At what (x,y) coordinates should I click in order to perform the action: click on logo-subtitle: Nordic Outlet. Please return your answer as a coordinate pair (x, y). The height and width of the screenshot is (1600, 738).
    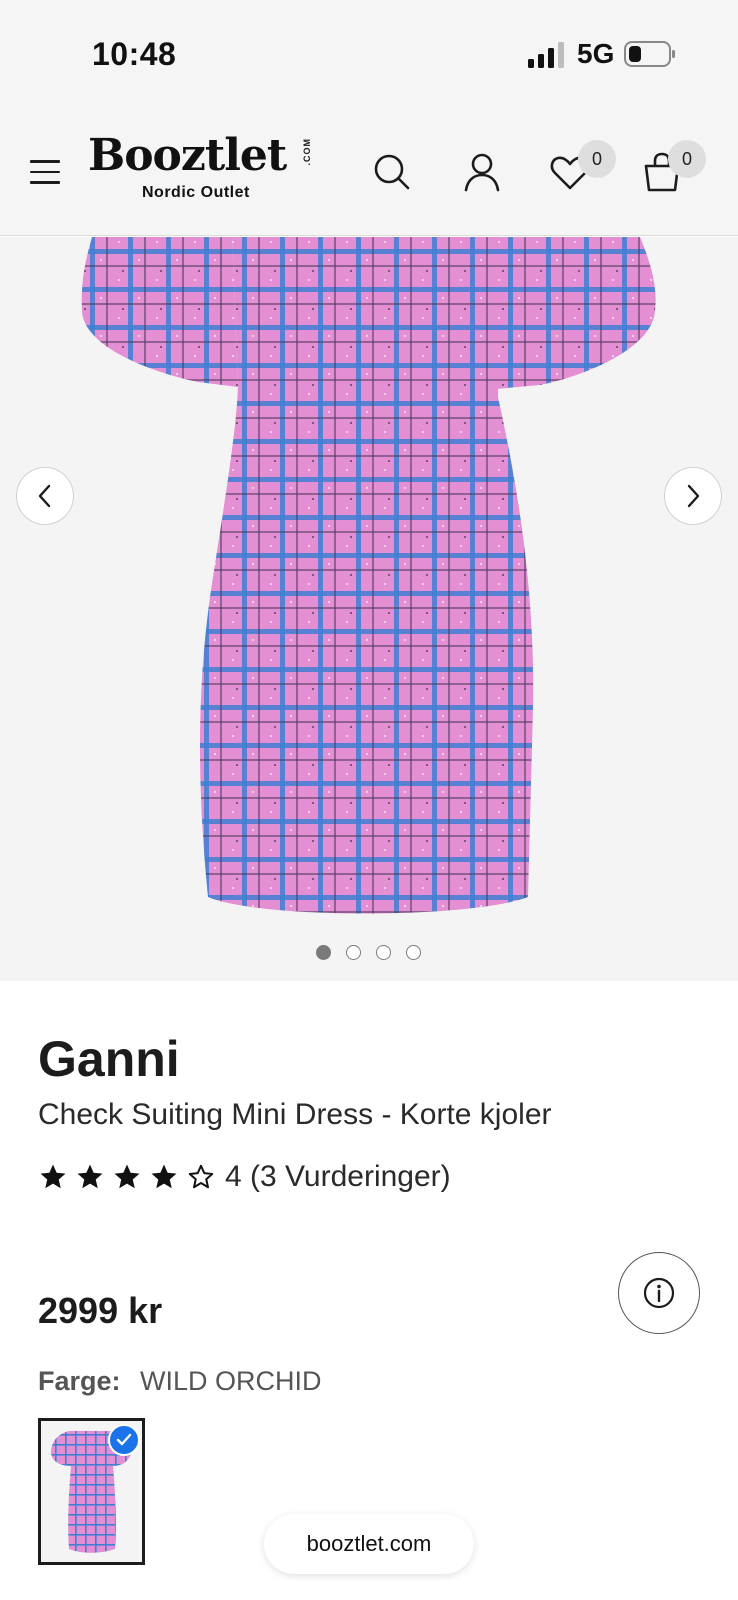
    Looking at the image, I should click on (196, 192).